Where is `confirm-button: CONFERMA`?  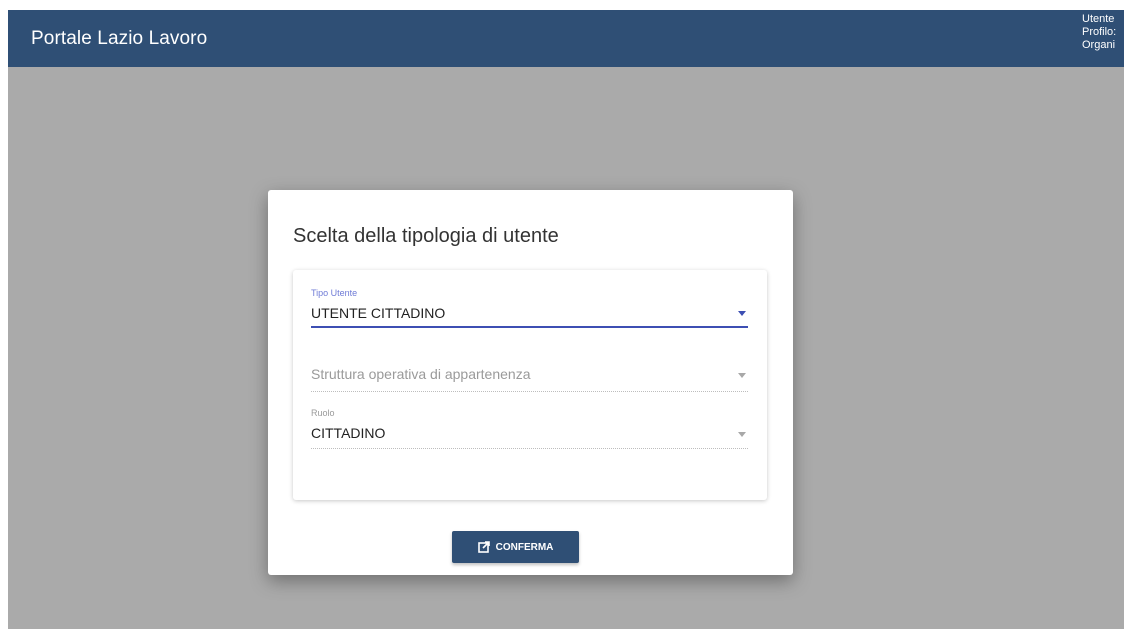 confirm-button: CONFERMA is located at coordinates (515, 547).